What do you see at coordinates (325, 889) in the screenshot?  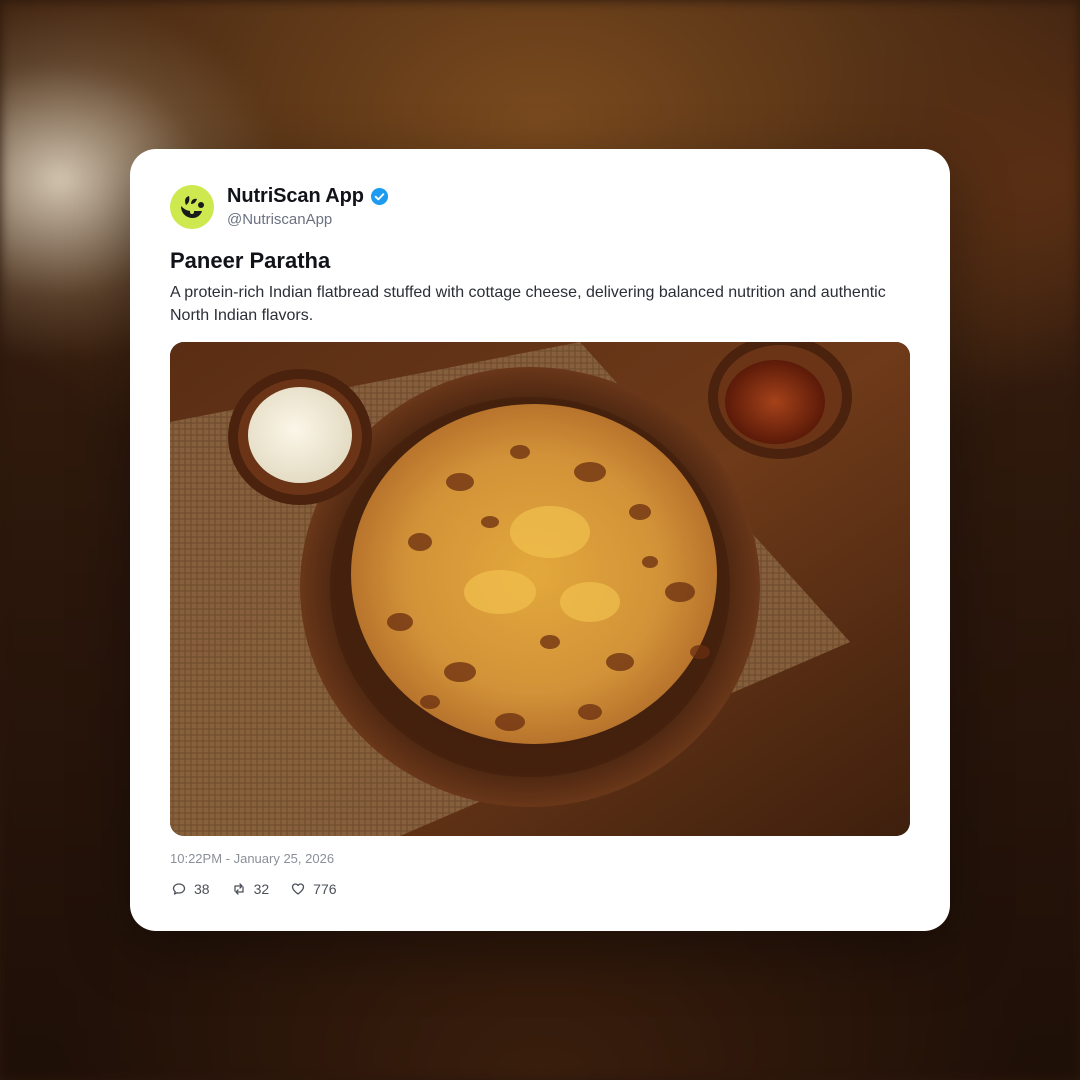 I see `like-count: 776` at bounding box center [325, 889].